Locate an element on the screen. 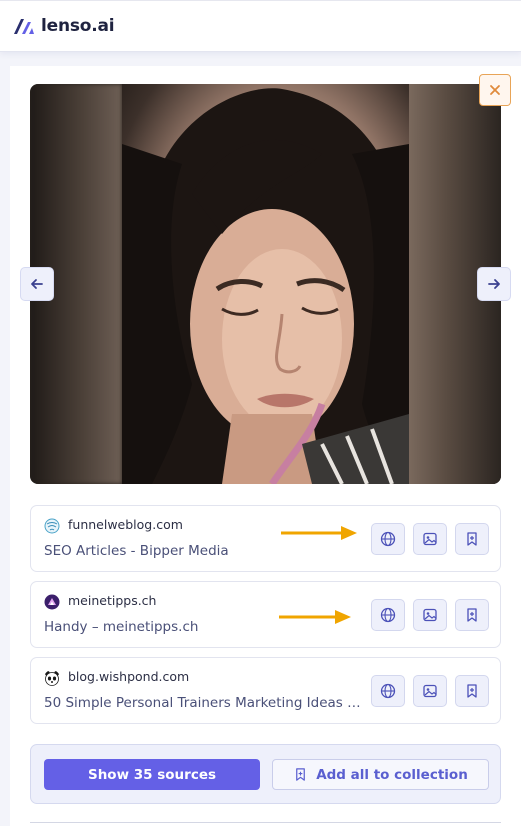 Image resolution: width=521 pixels, height=826 pixels. divider is located at coordinates (265, 822).